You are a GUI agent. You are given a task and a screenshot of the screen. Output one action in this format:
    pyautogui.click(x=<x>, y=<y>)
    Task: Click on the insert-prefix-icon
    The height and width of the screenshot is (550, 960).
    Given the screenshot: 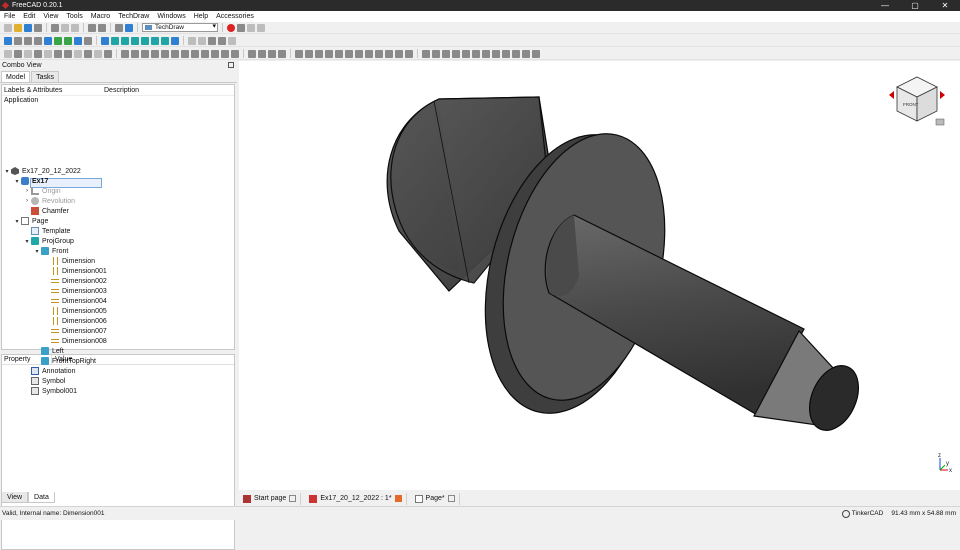 What is the action you would take?
    pyautogui.click(x=516, y=53)
    